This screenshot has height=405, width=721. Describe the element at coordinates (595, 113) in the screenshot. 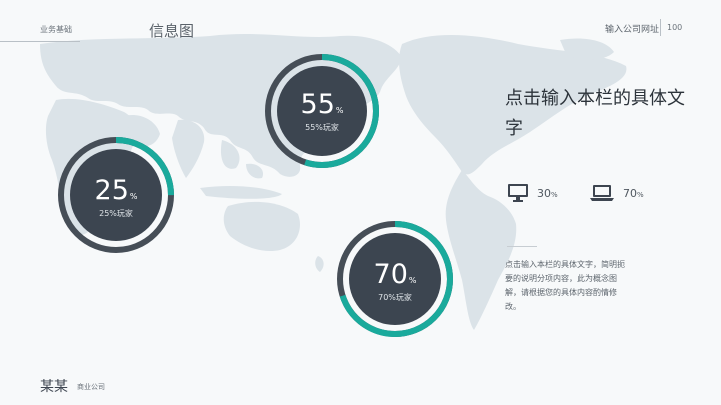

I see `headline: 点击输入本栏的具体文字` at that location.